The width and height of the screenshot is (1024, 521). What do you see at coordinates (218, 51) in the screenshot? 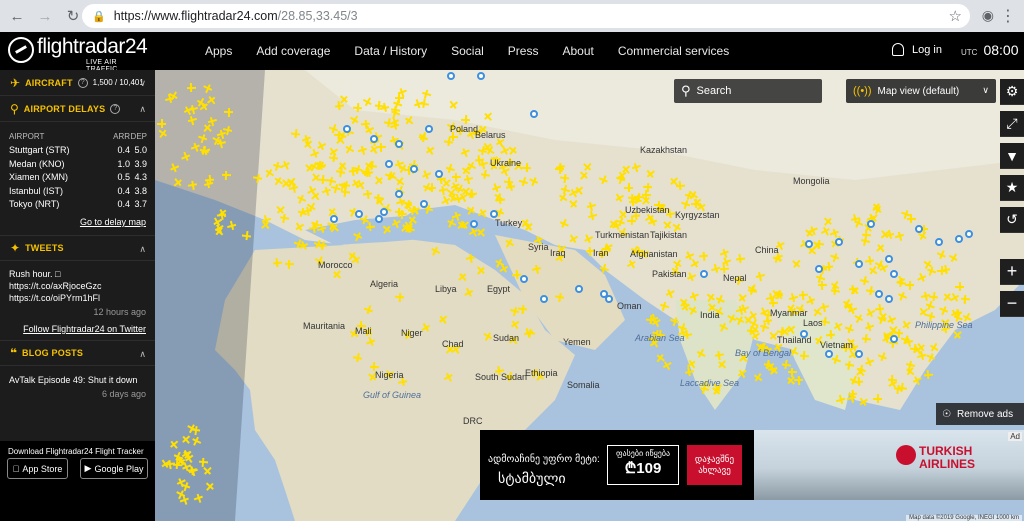
I see `nav-apps: Apps` at bounding box center [218, 51].